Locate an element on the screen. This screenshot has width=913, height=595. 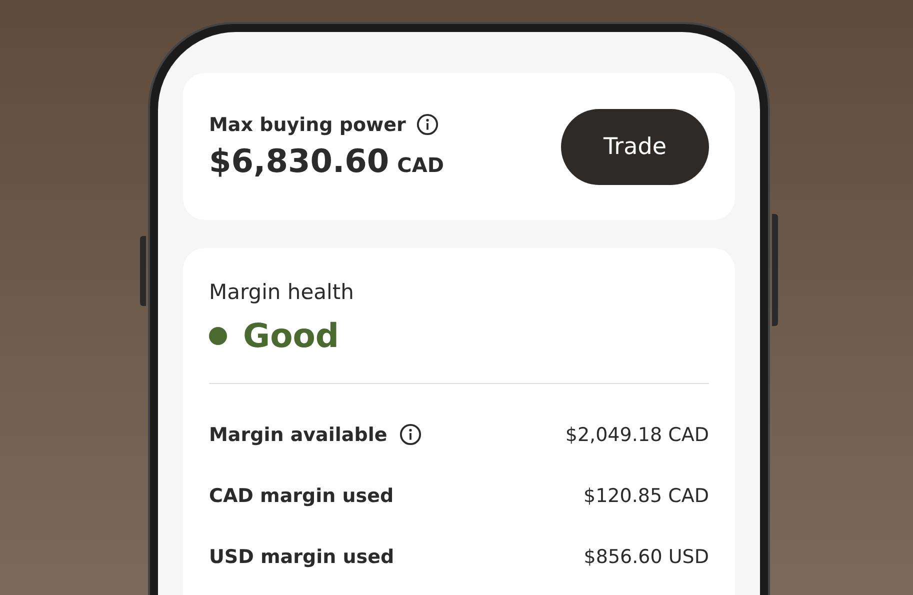
buying-power-label: Max buying power is located at coordinates (307, 125).